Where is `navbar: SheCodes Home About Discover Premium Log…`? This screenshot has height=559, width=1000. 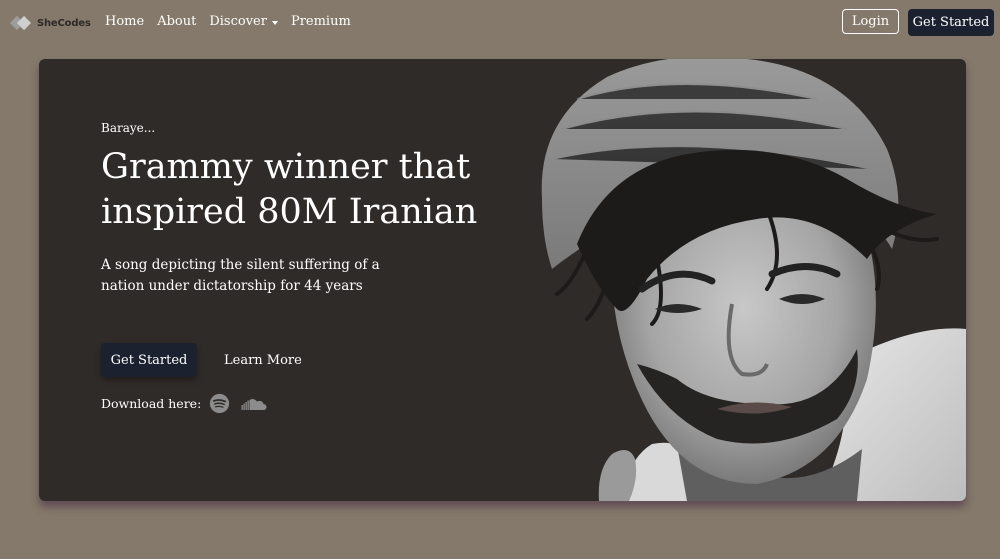 navbar: SheCodes Home About Discover Premium Log… is located at coordinates (500, 23).